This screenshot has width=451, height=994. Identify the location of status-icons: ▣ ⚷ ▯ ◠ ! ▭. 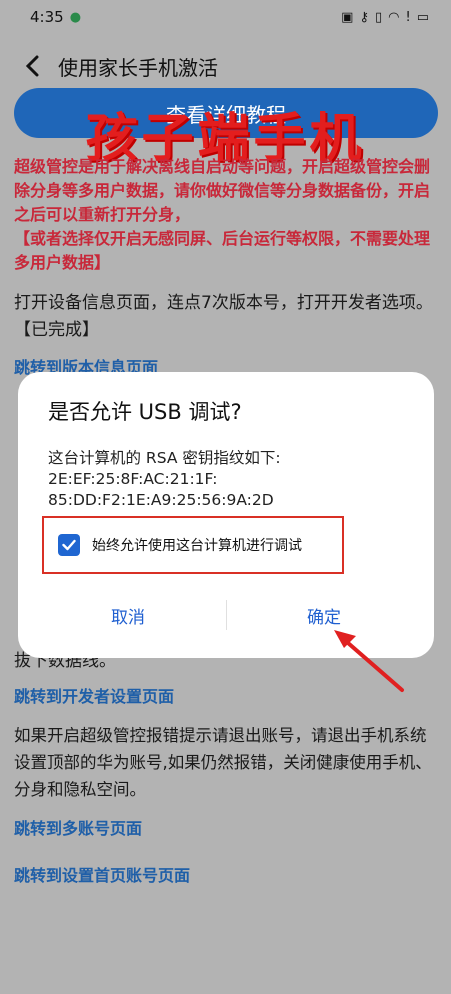
(385, 17).